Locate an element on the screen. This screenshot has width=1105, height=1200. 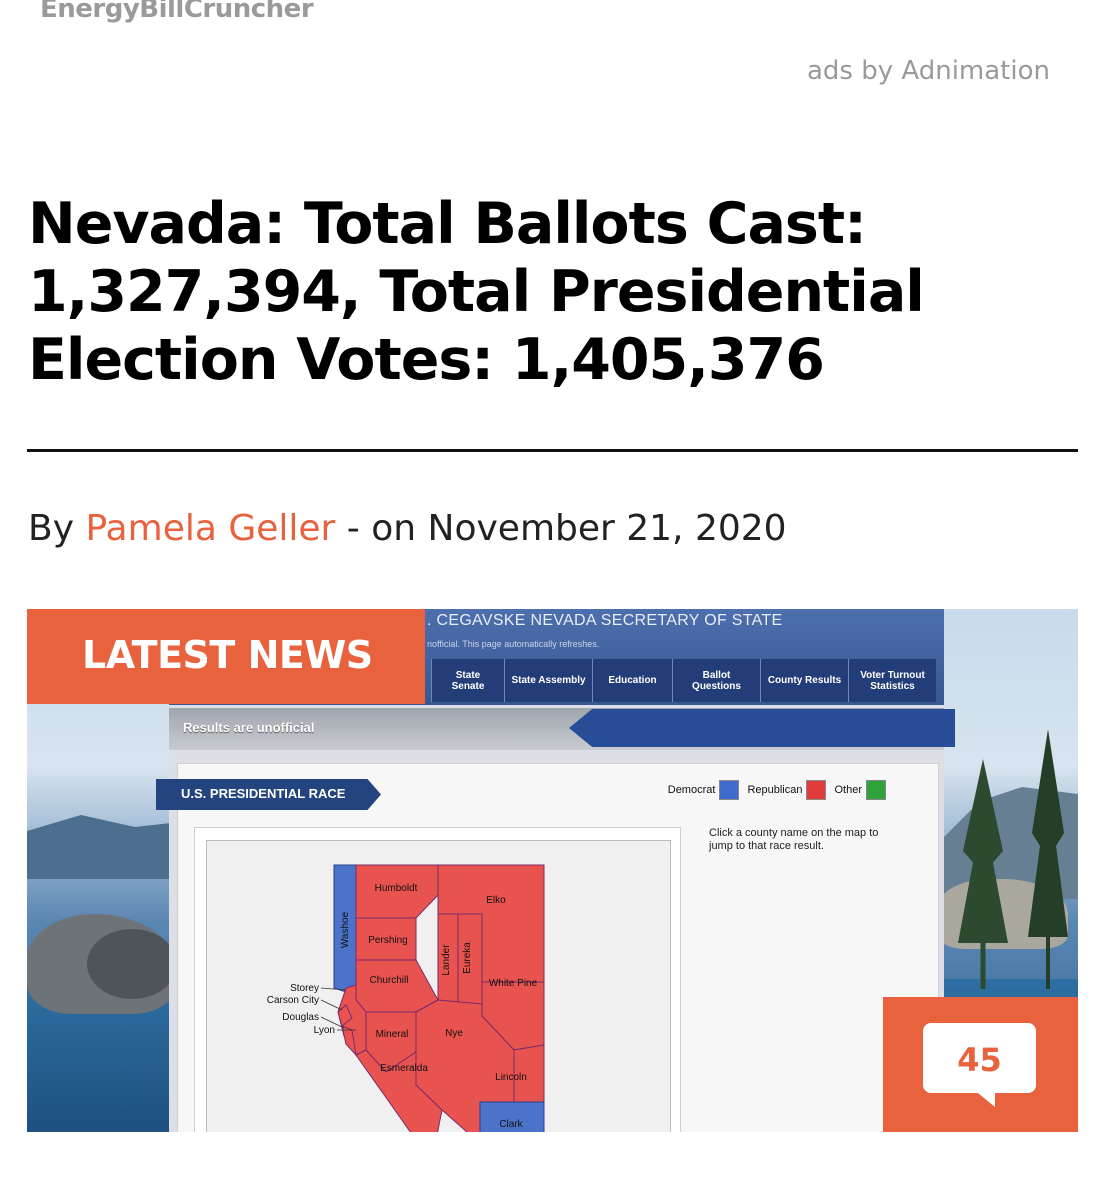
nav-education: Education is located at coordinates (632, 680).